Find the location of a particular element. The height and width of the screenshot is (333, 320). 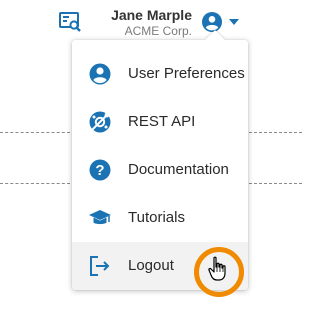

menu-item-label: REST API is located at coordinates (162, 121).